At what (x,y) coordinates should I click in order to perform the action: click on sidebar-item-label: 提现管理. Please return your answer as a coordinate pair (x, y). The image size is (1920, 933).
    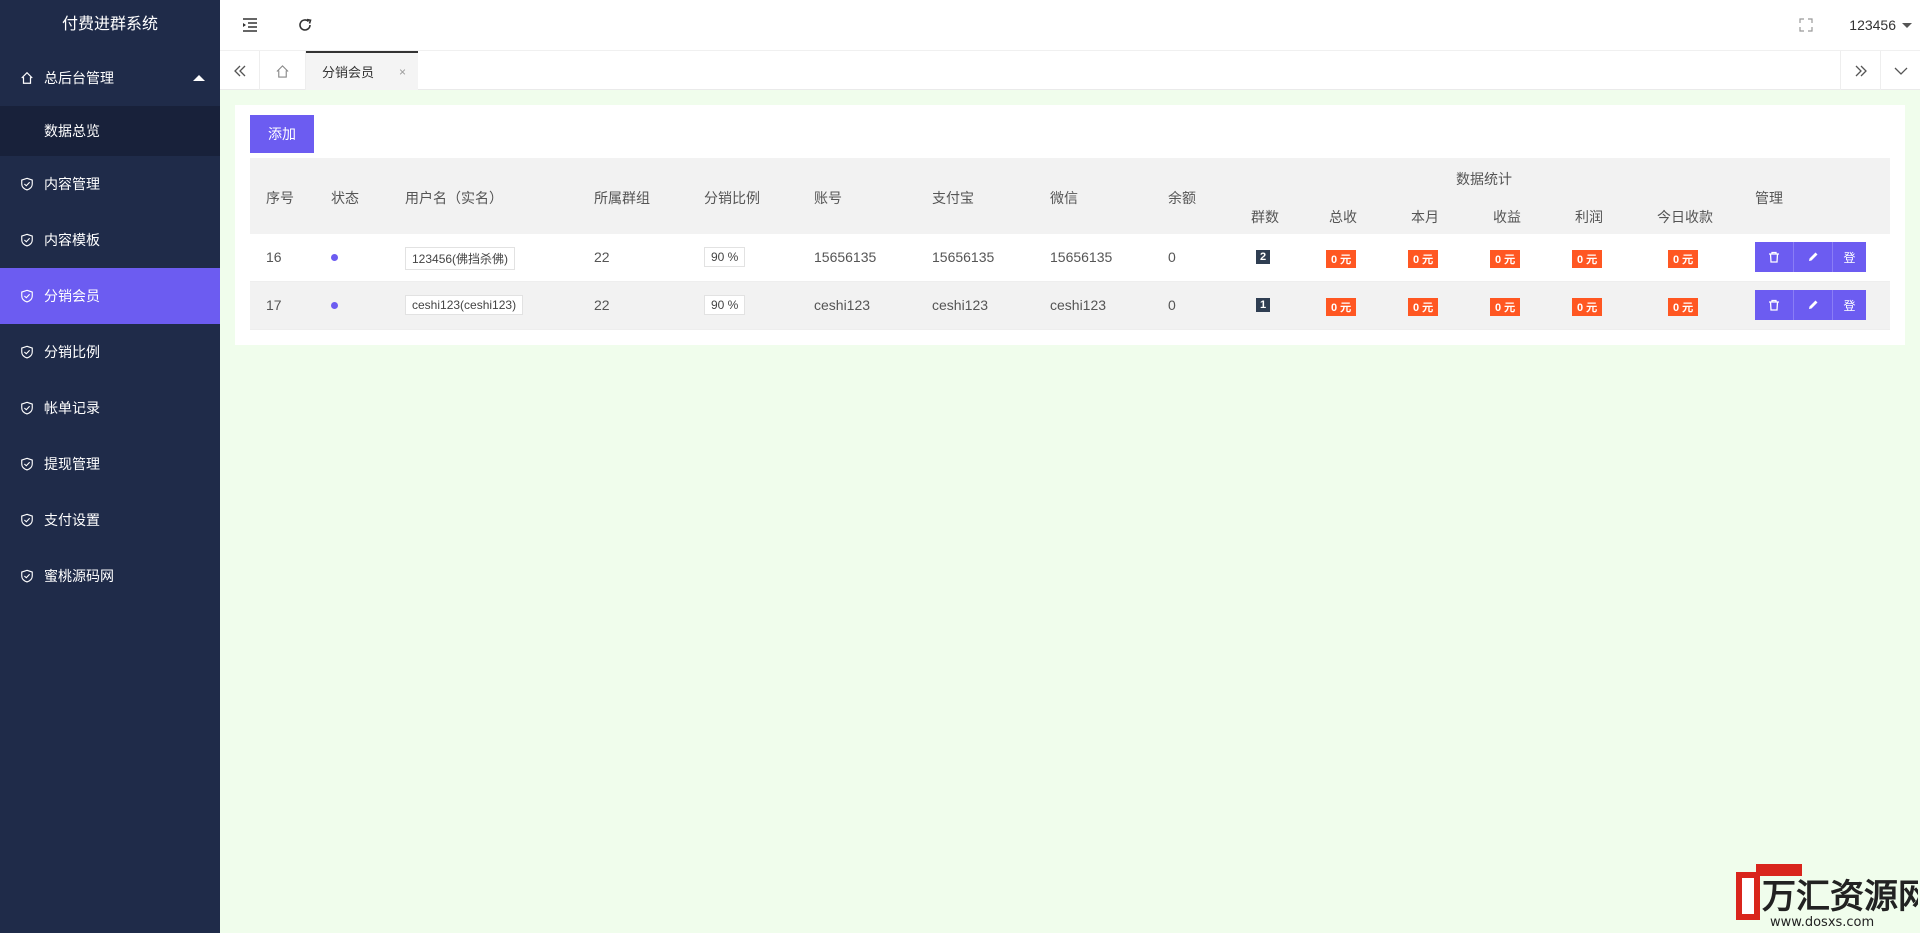
    Looking at the image, I should click on (72, 464).